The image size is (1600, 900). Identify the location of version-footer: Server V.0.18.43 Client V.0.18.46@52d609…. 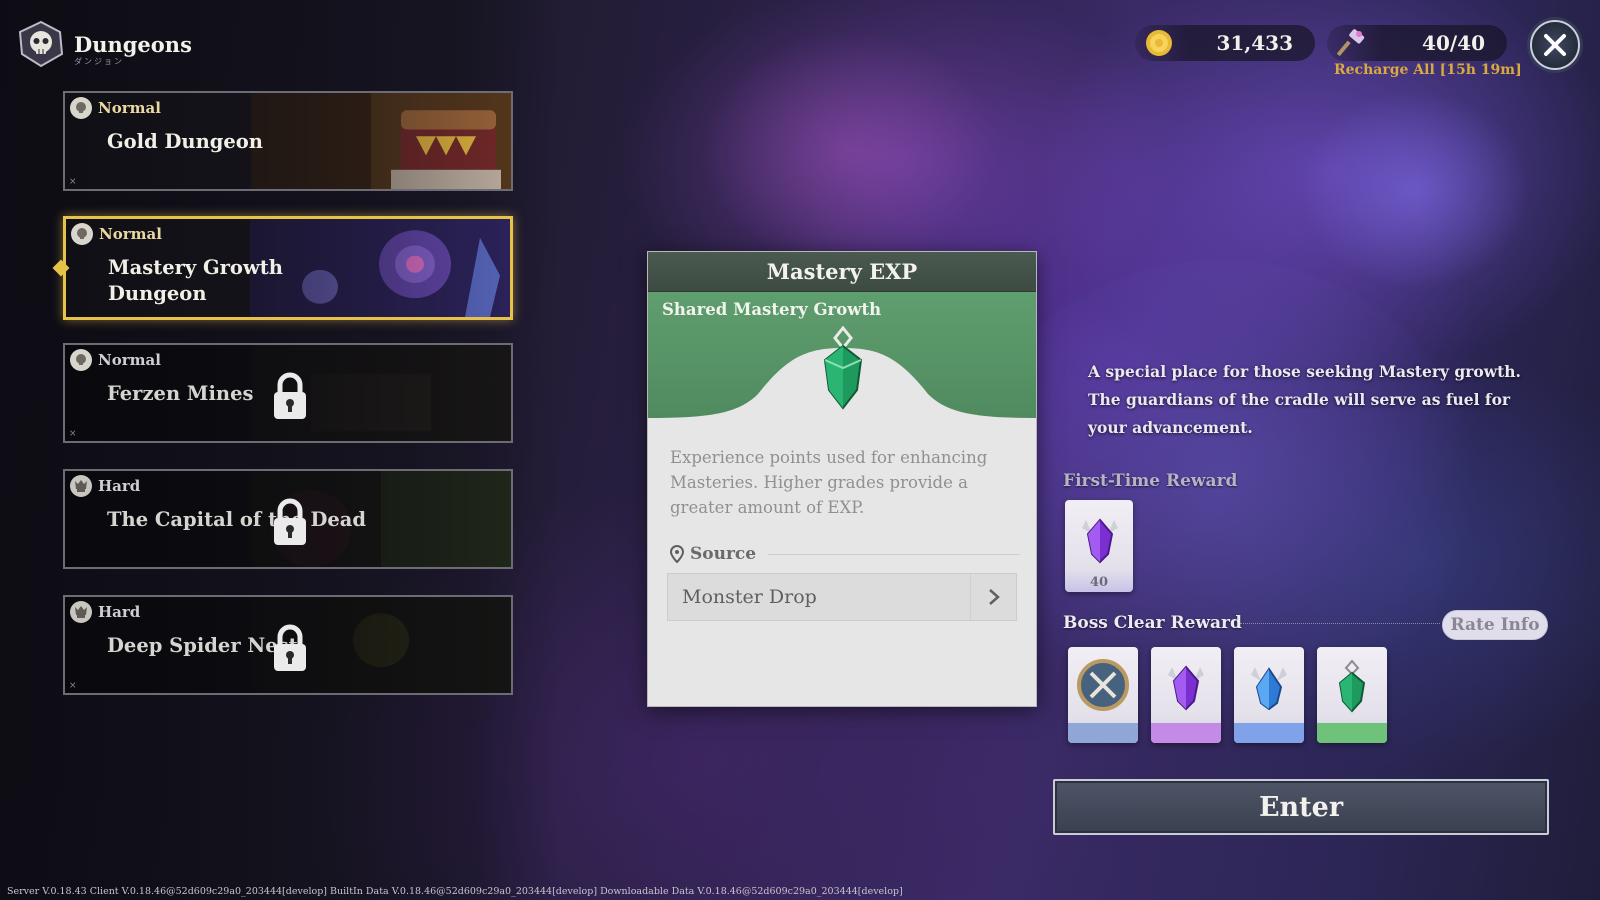
(455, 891).